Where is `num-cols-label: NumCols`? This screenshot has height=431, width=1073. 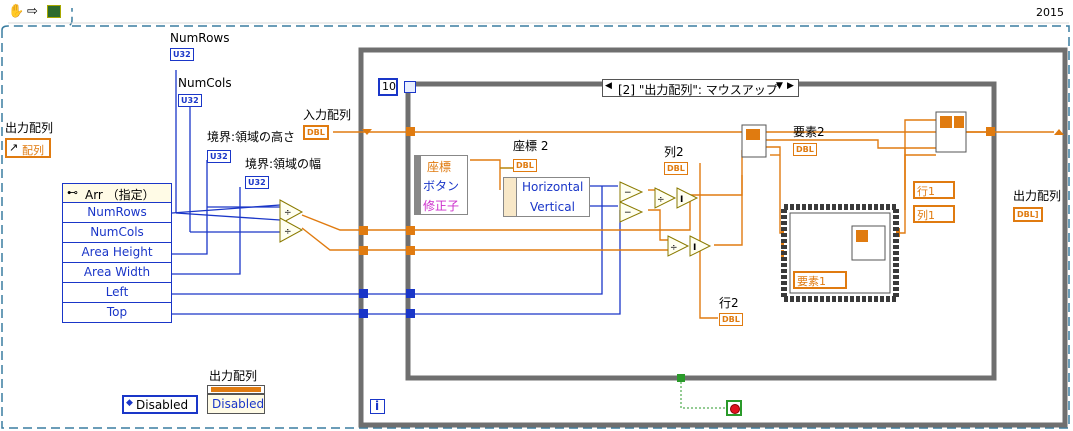 num-cols-label: NumCols is located at coordinates (205, 83).